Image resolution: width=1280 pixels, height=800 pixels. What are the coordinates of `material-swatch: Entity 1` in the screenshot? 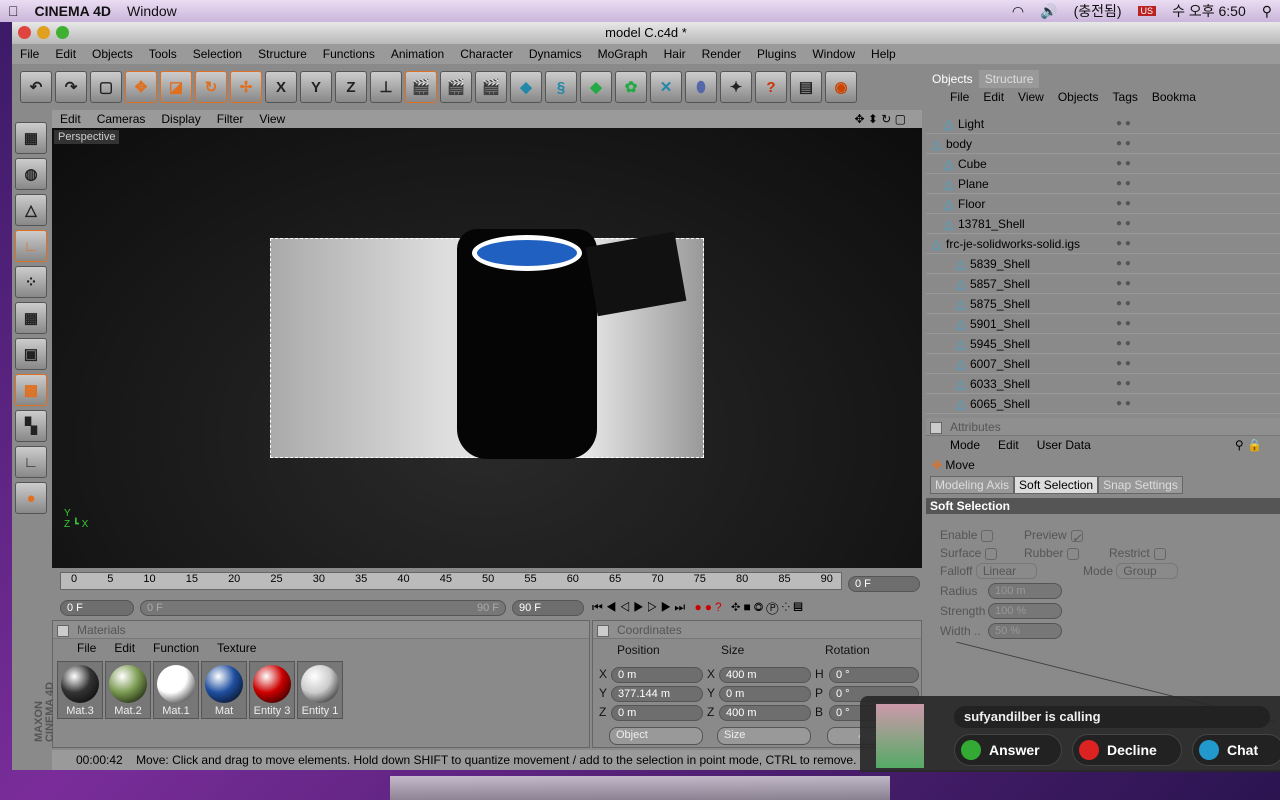 It's located at (320, 690).